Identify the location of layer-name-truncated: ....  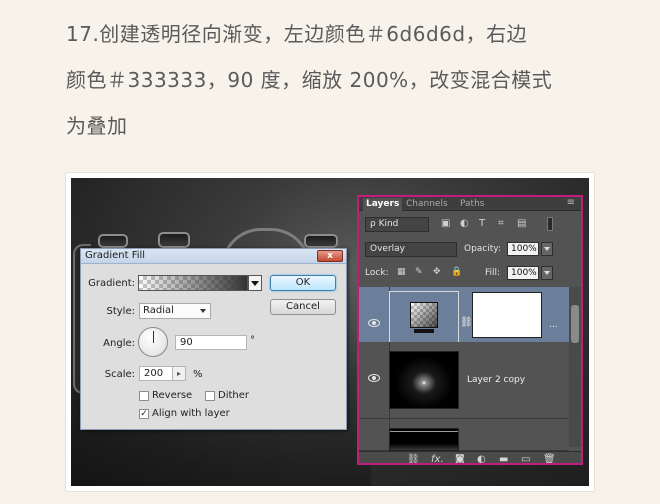
(553, 325).